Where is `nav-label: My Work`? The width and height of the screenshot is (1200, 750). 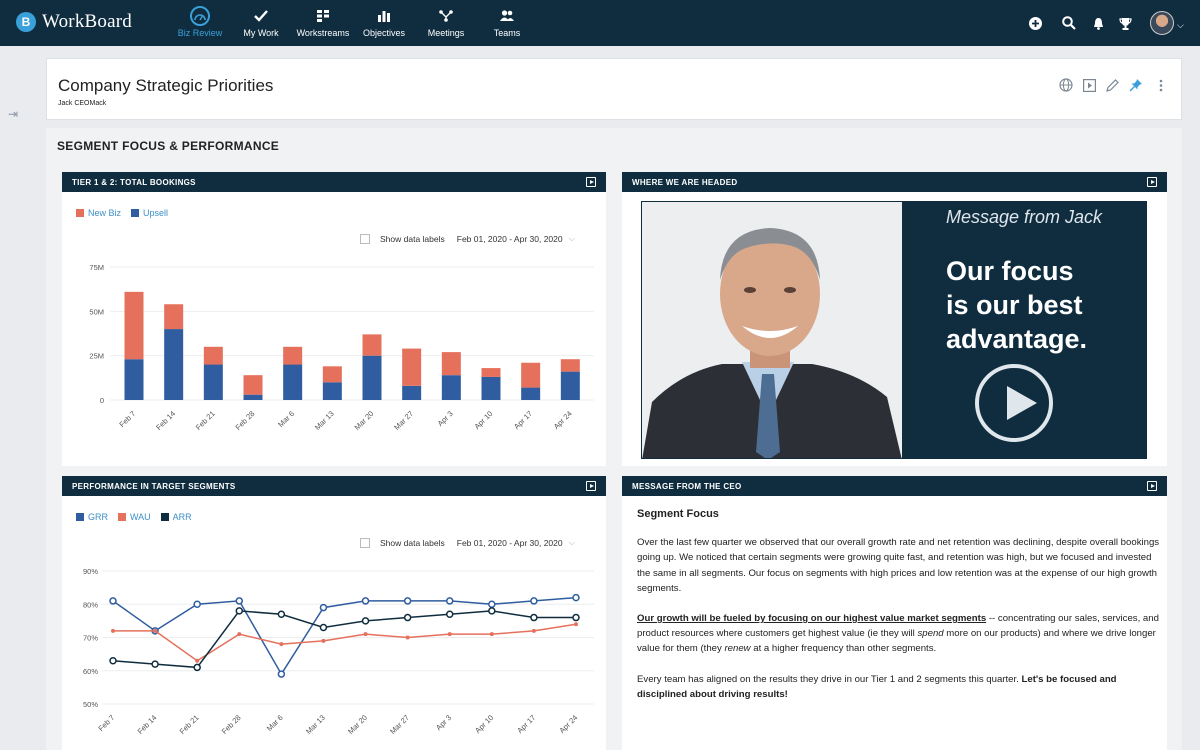
nav-label: My Work is located at coordinates (261, 33).